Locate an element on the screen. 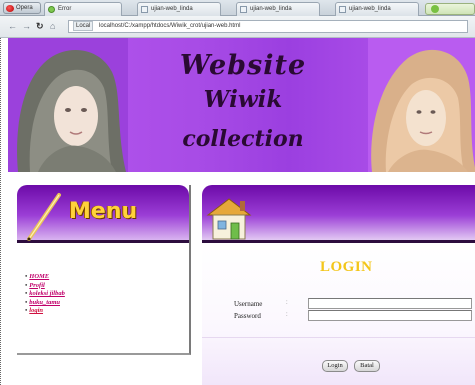  tab-error: Error is located at coordinates (83, 9).